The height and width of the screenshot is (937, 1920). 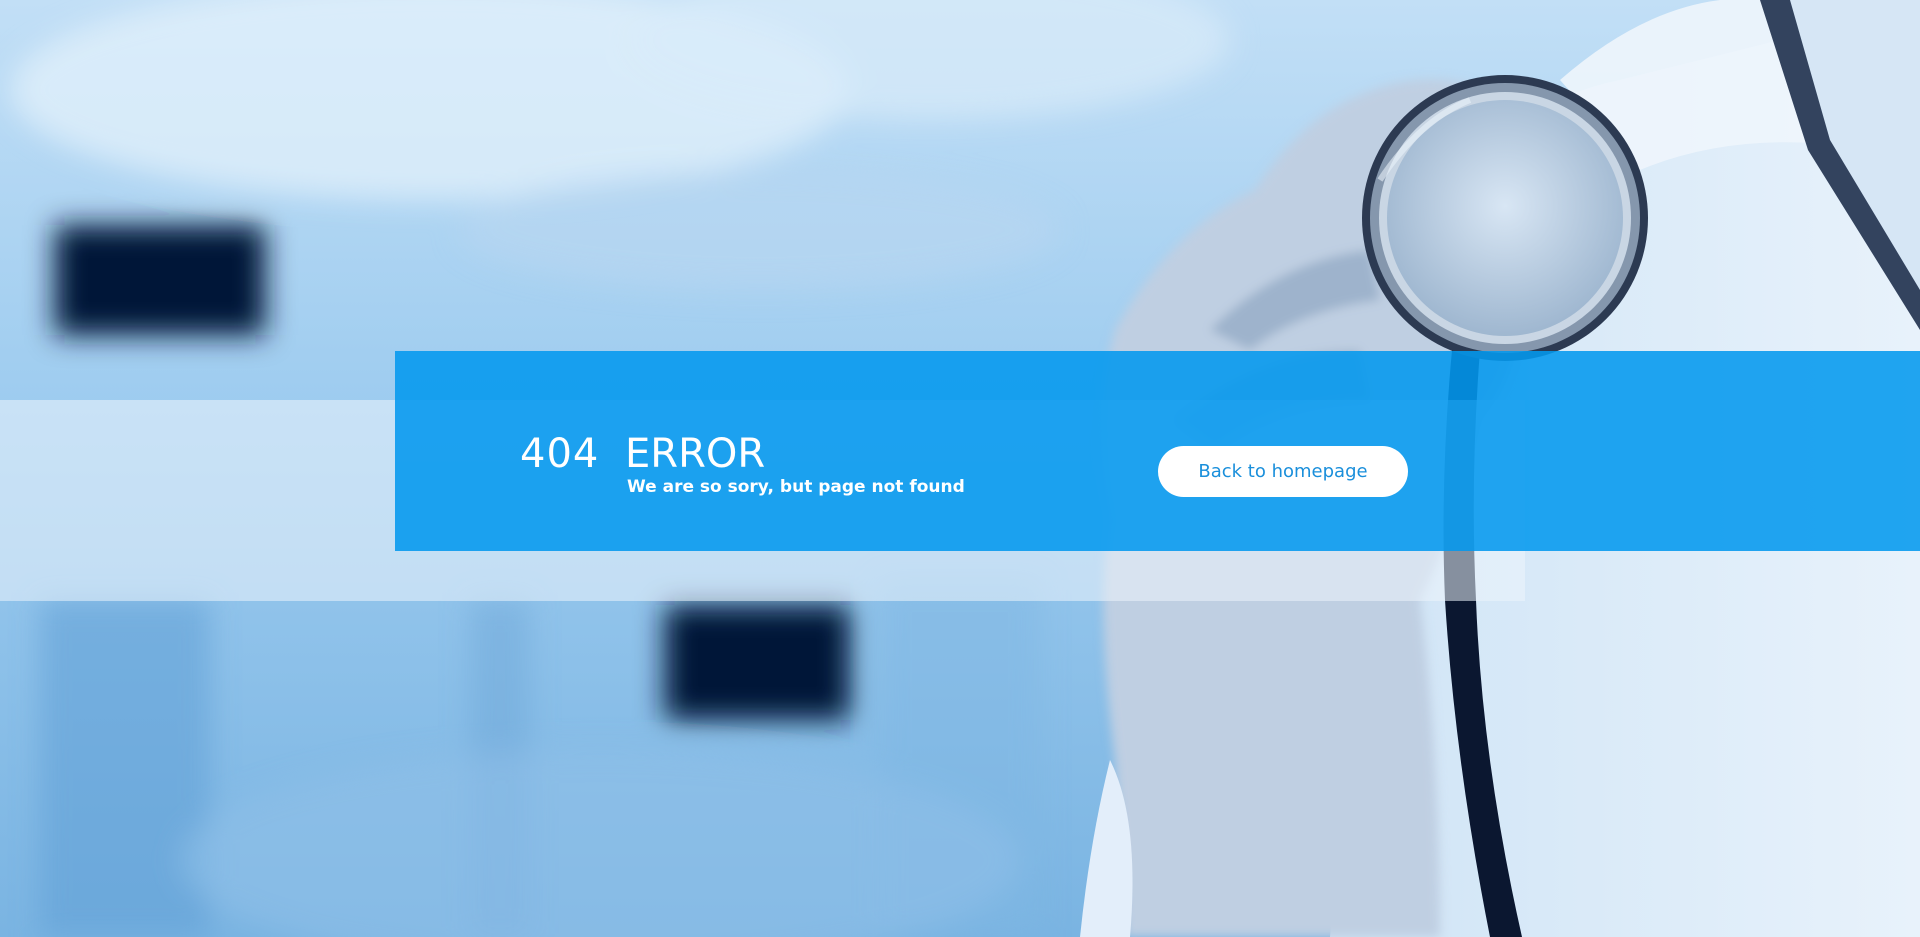 I want to click on error-message: We are so sory, but page not found, so click(x=796, y=487).